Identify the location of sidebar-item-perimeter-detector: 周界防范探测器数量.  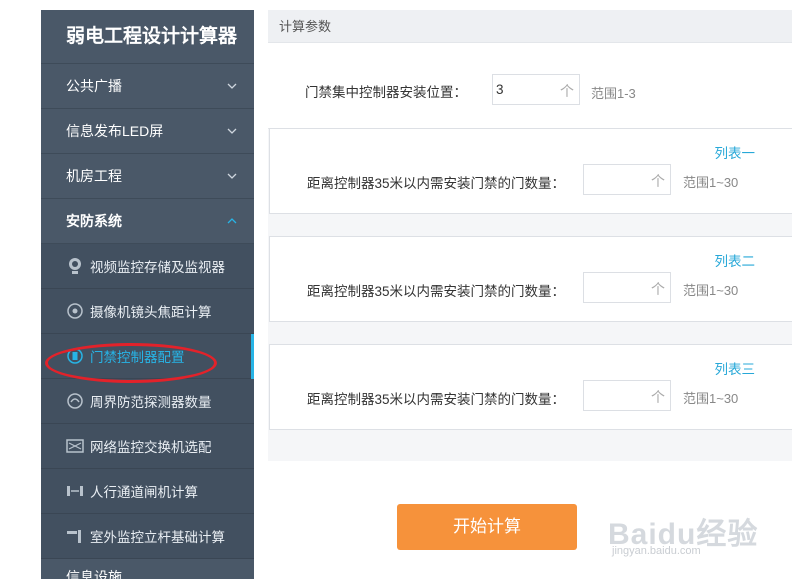
(147, 401).